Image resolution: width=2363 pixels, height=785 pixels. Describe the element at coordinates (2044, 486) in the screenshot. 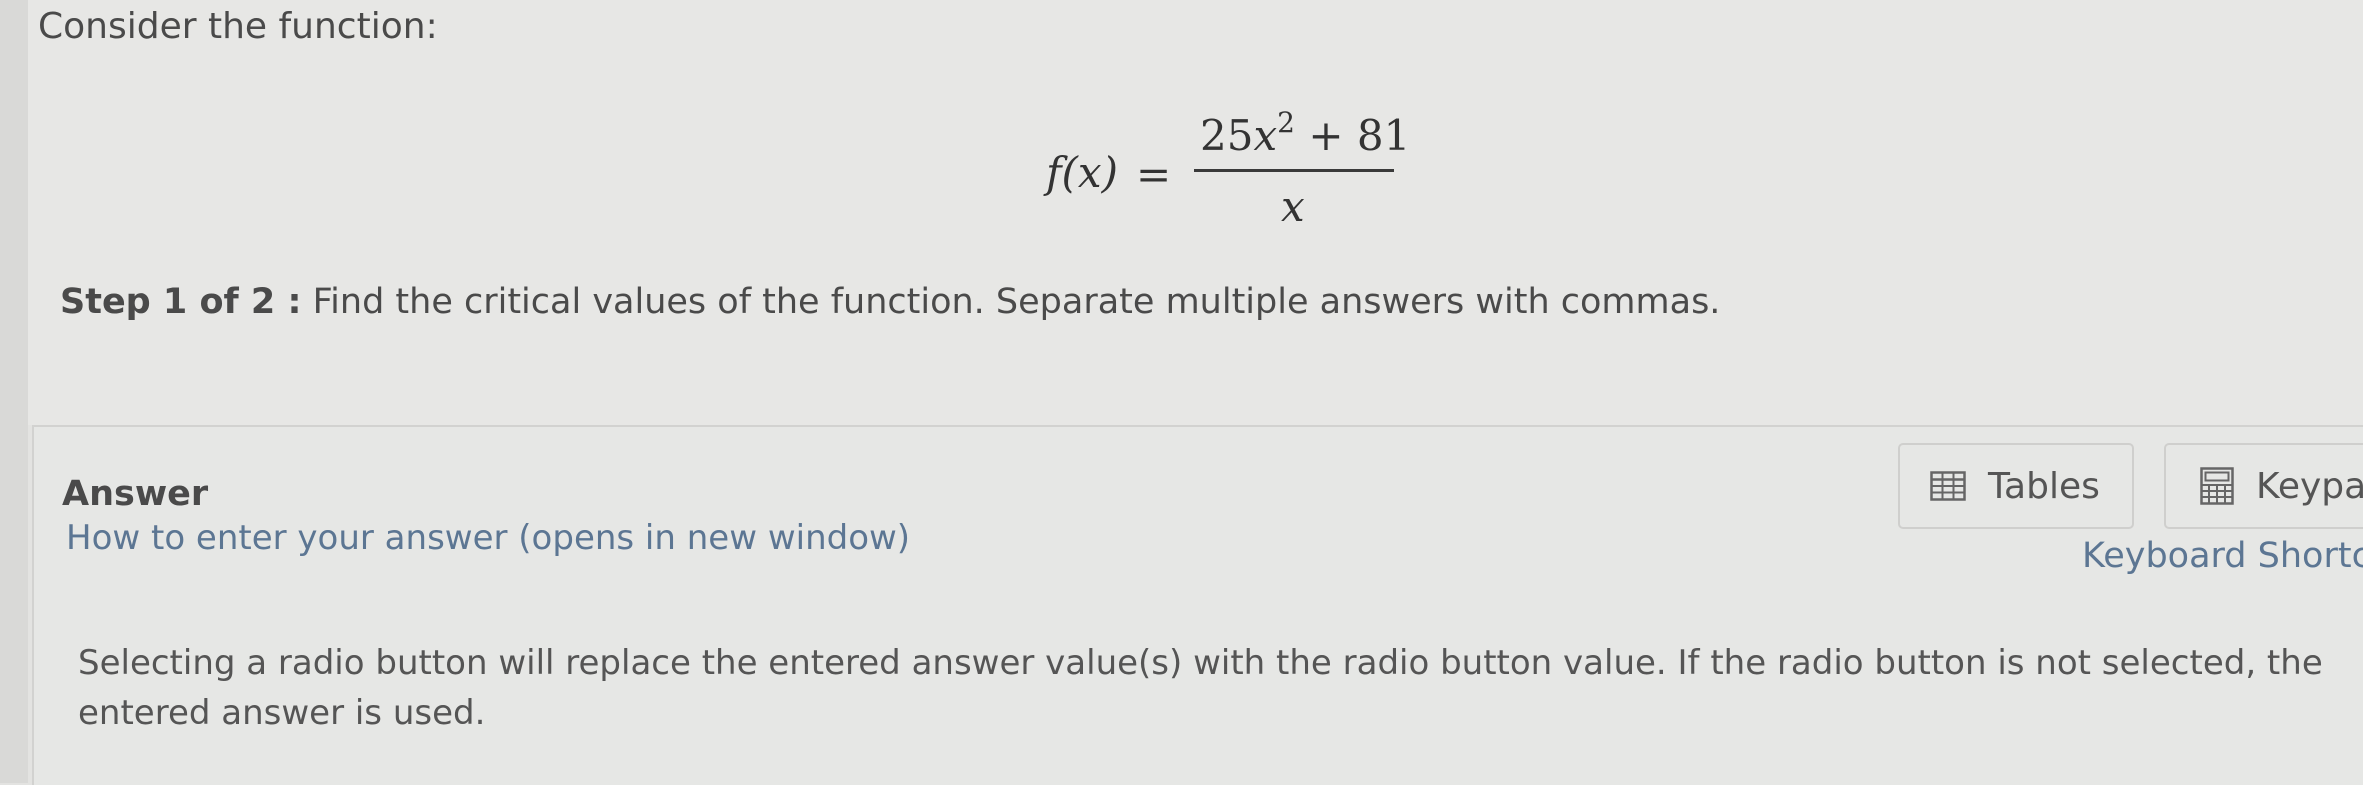

I see `tables-button-label: Tables` at that location.